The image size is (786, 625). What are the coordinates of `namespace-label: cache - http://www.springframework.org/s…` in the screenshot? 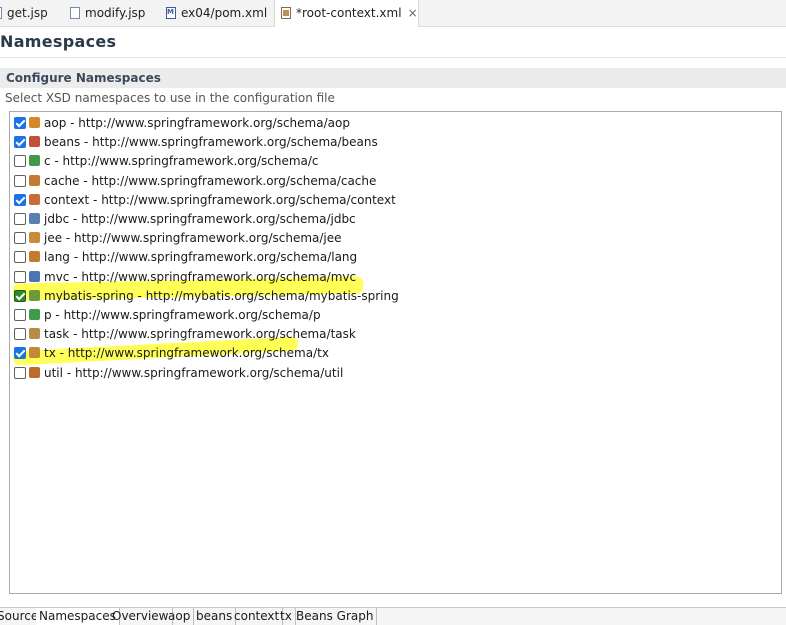 It's located at (210, 180).